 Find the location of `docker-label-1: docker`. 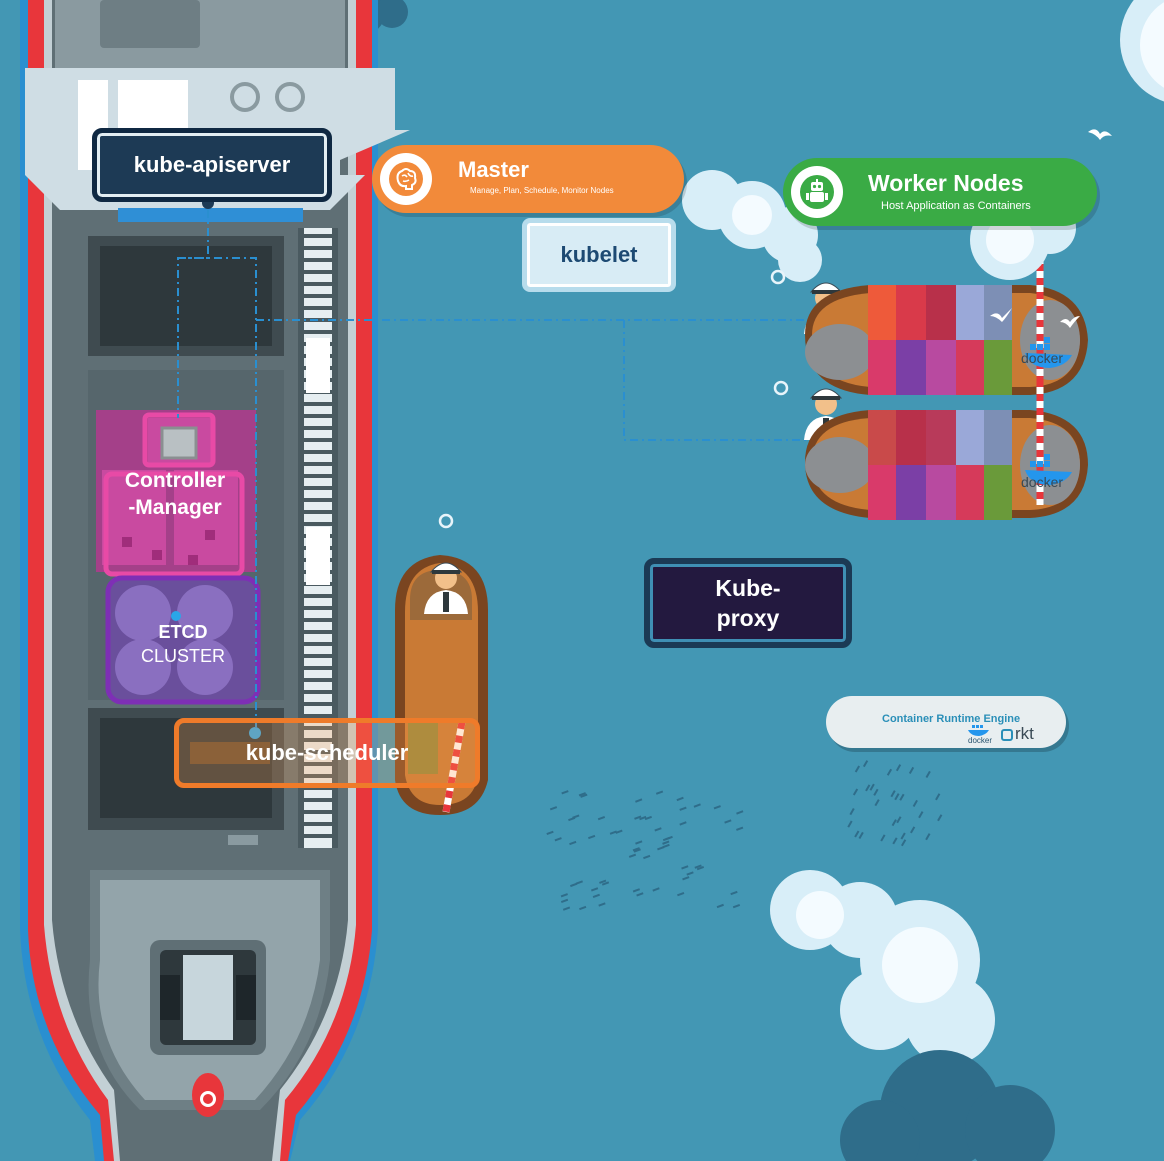

docker-label-1: docker is located at coordinates (1042, 358).